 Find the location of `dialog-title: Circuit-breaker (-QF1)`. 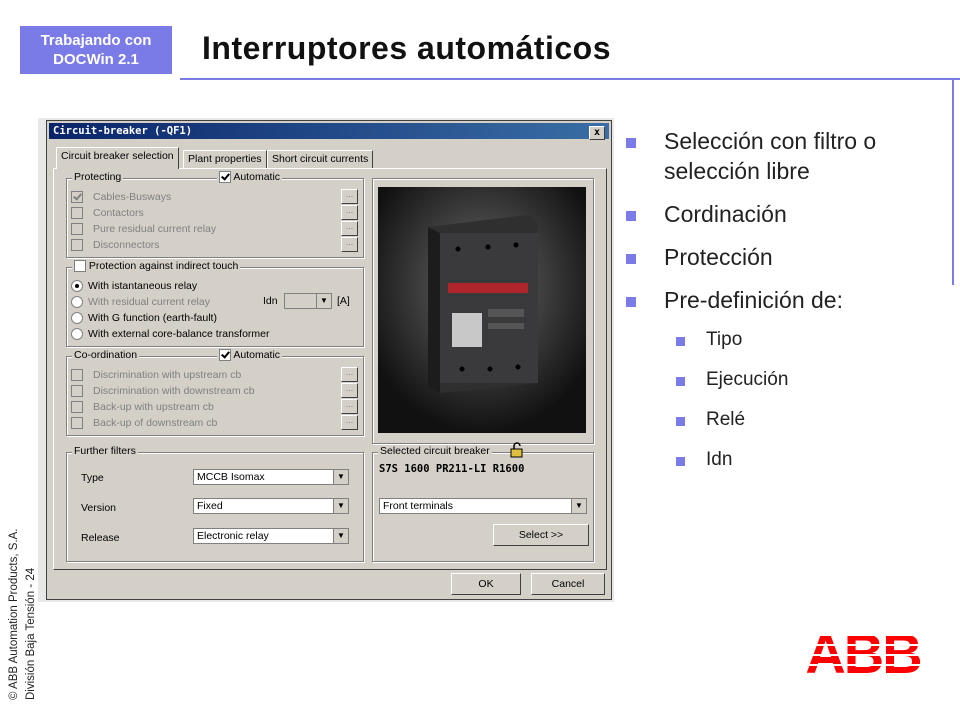

dialog-title: Circuit-breaker (-QF1) is located at coordinates (123, 131).